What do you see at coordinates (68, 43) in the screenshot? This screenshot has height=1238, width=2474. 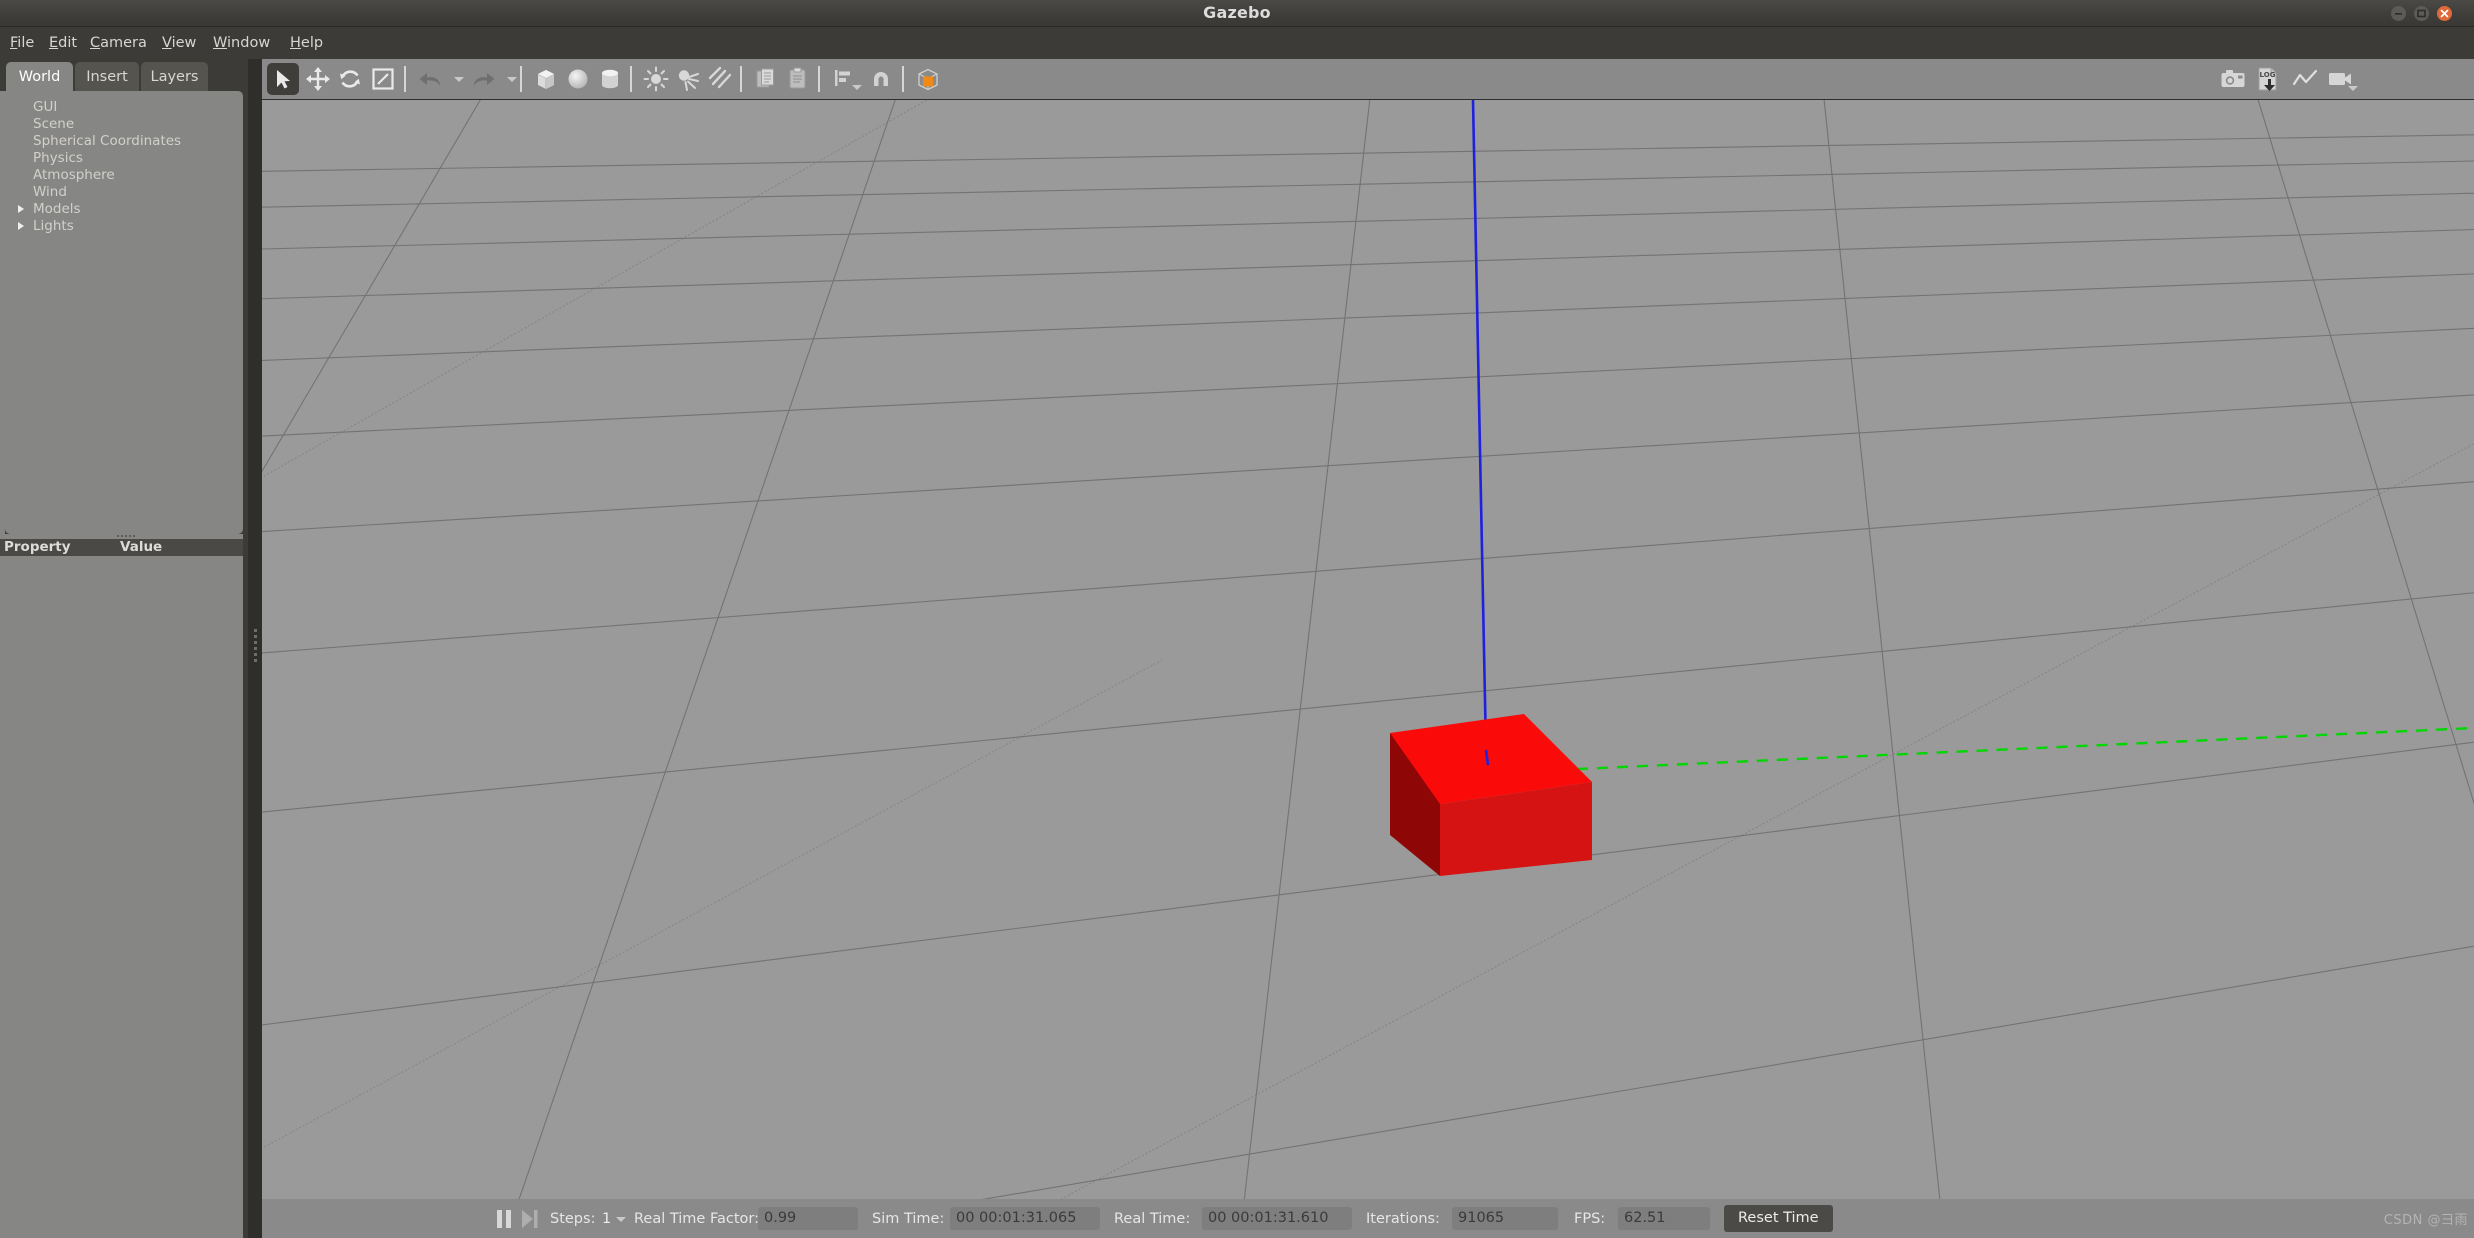 I see `menu-edit-rest: dit` at bounding box center [68, 43].